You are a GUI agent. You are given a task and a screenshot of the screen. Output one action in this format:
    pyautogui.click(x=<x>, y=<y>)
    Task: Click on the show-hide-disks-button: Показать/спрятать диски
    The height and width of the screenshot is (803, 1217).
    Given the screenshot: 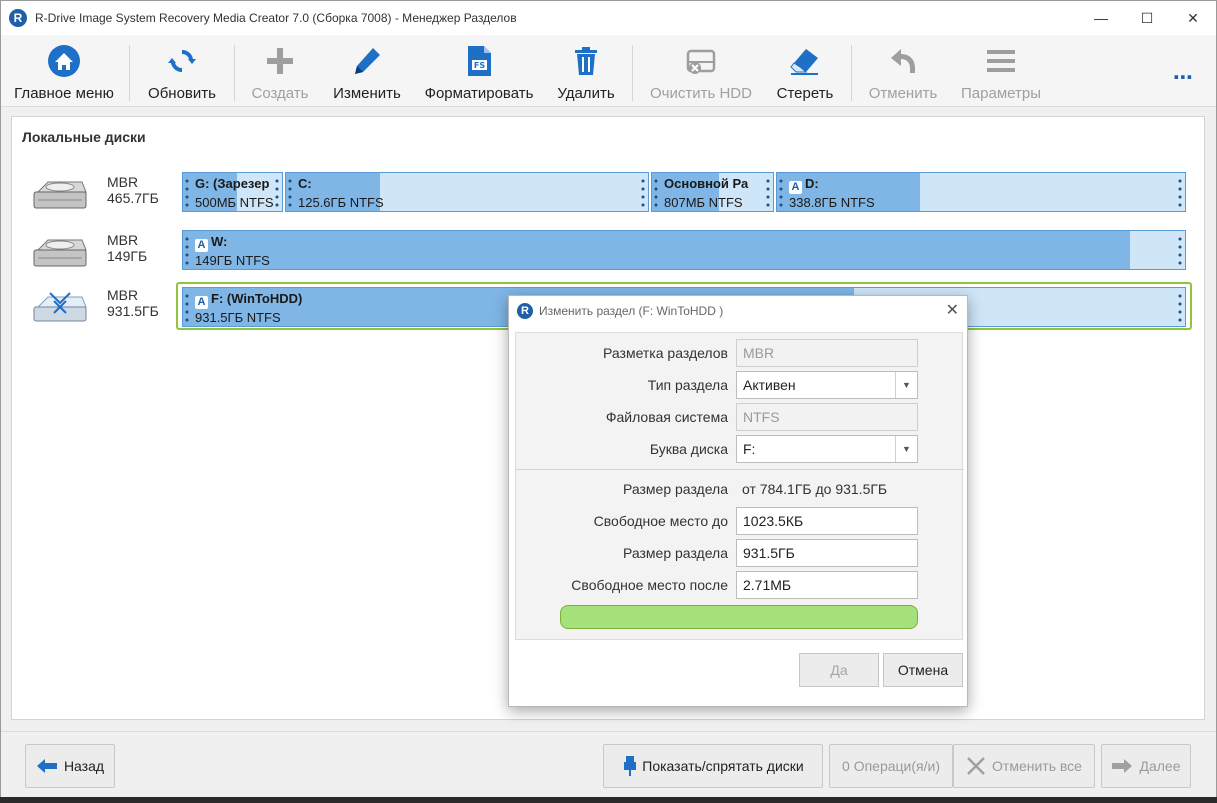 What is the action you would take?
    pyautogui.click(x=713, y=766)
    